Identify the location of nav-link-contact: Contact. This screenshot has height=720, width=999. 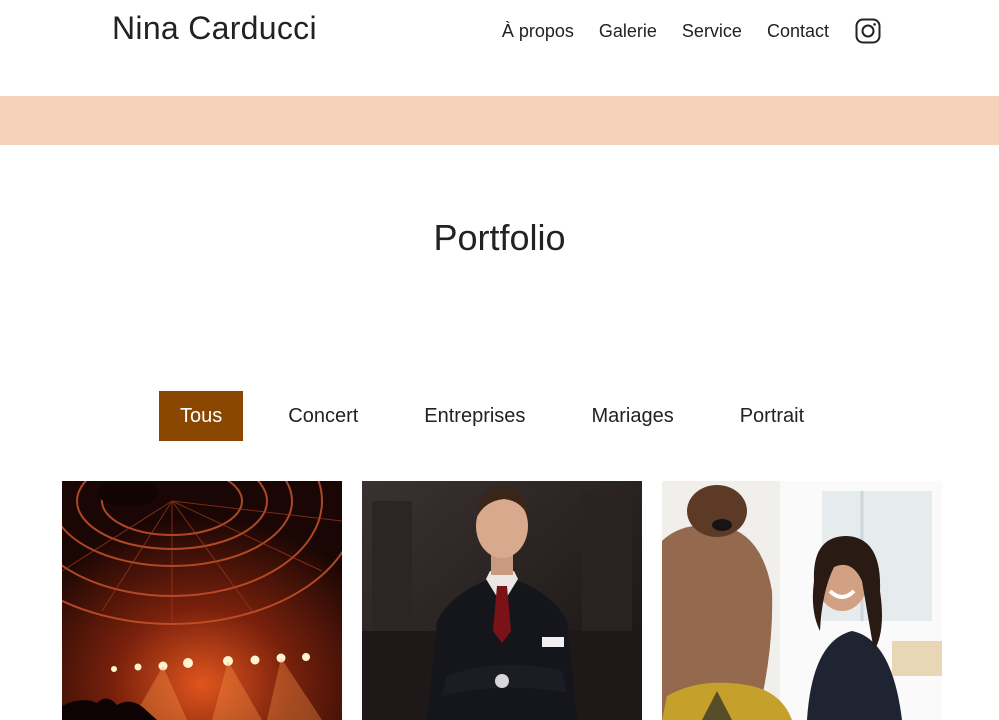
(798, 31).